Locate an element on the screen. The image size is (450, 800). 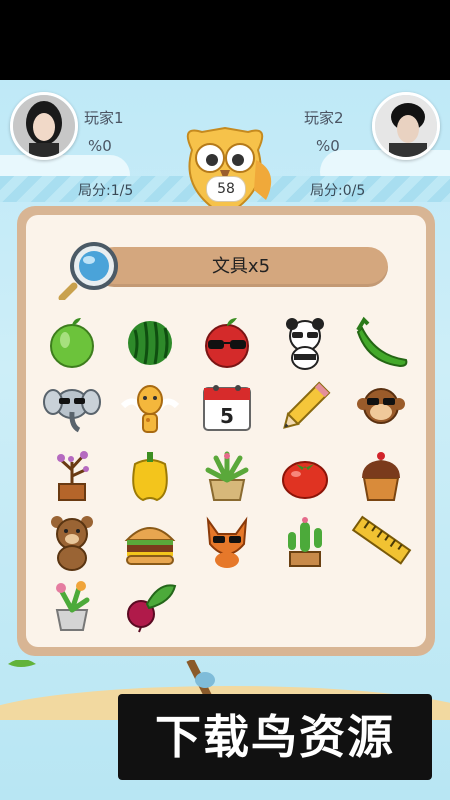
player1-round-score: 局分:1/5 is located at coordinates (106, 191).